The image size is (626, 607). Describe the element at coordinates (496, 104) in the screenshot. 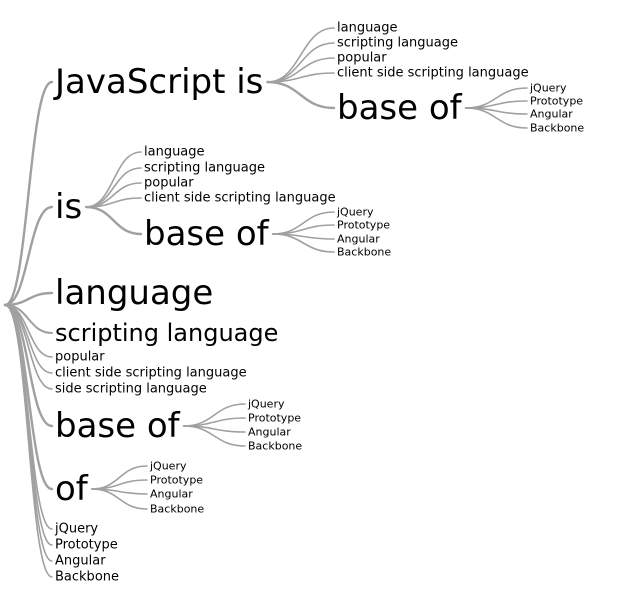

I see `tree-edge-prototype` at that location.